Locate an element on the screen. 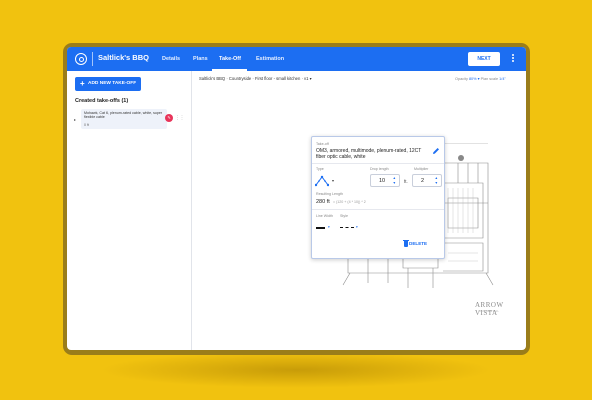 This screenshot has width=592, height=400. add-new-takeoff-button: + ADD NEW TAKE-OFF is located at coordinates (108, 84).